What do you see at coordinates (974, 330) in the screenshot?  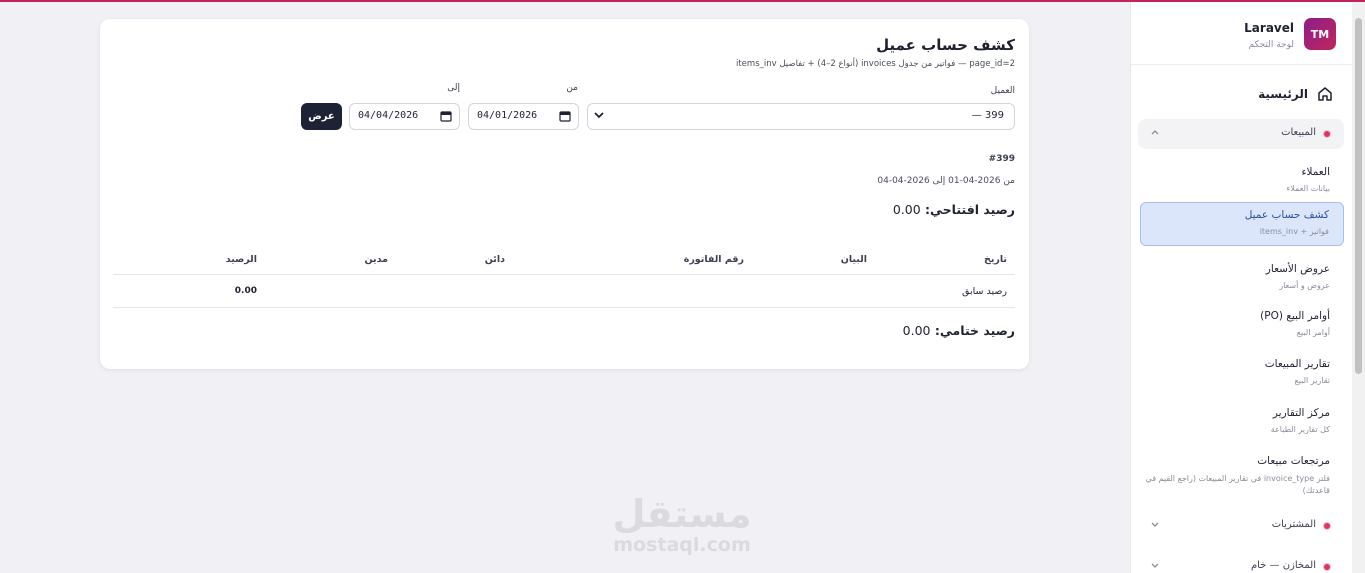 I see `closing-balance-label: رصيد ختامي:` at bounding box center [974, 330].